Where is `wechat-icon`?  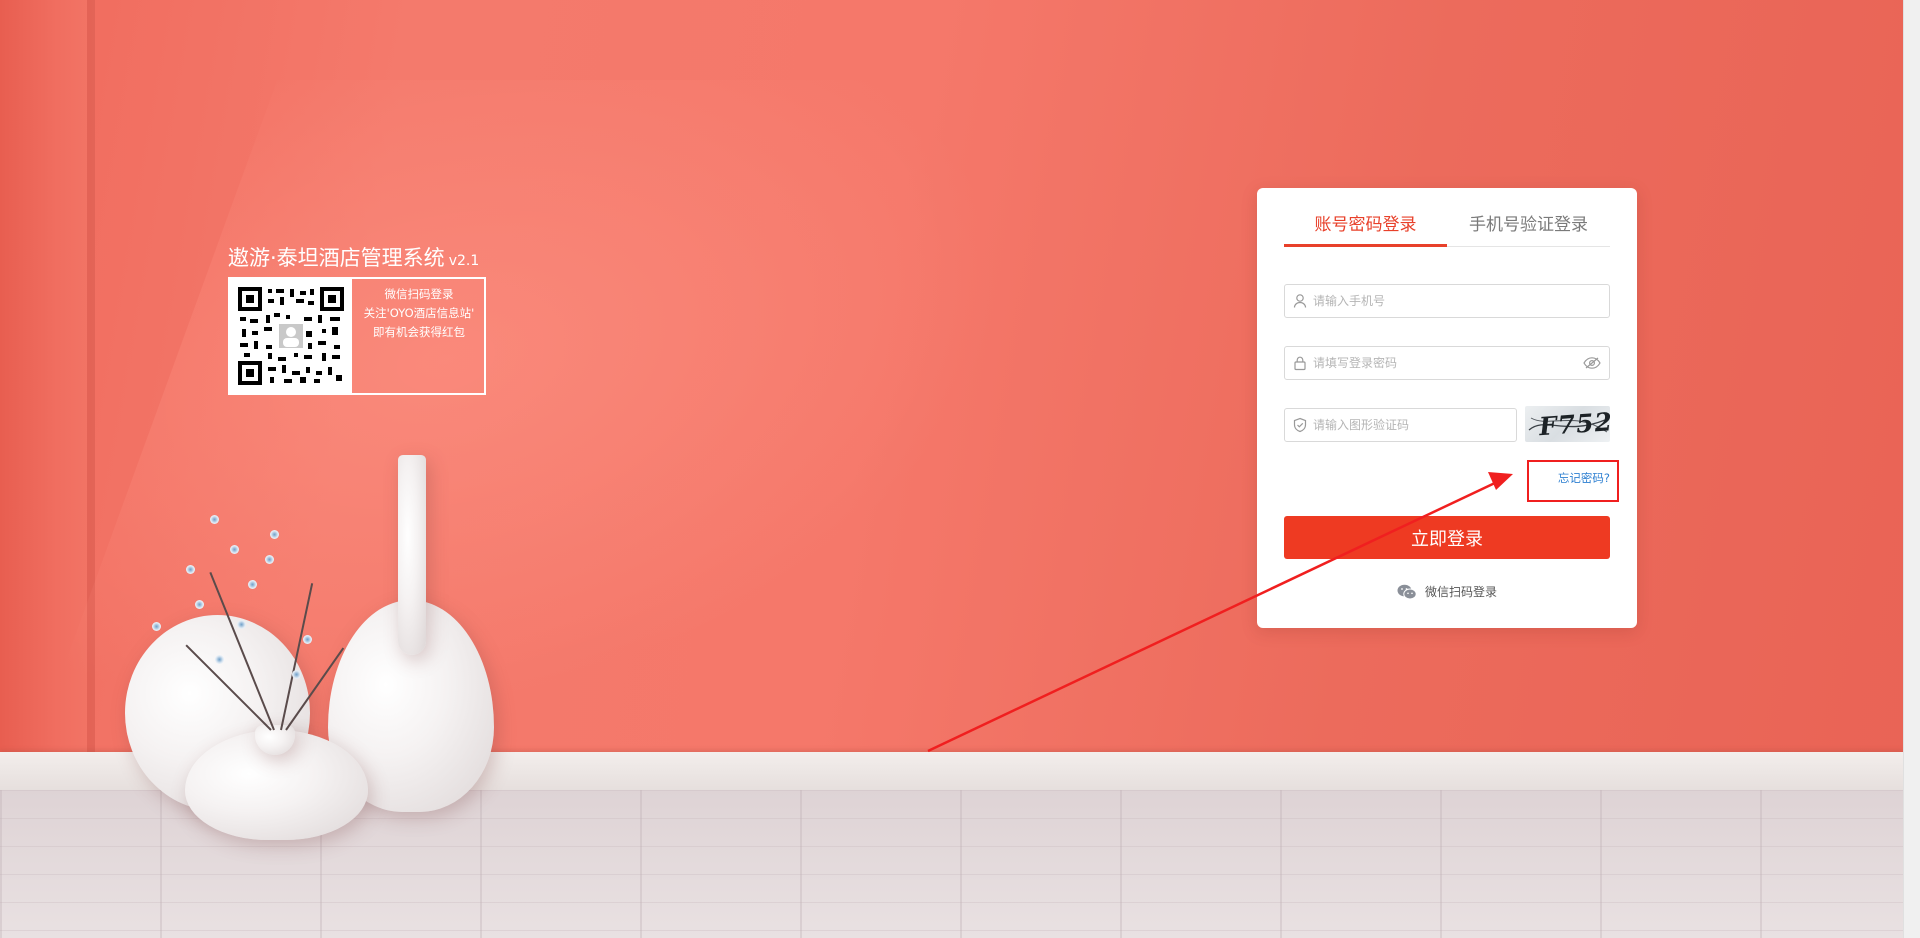
wechat-icon is located at coordinates (1407, 592).